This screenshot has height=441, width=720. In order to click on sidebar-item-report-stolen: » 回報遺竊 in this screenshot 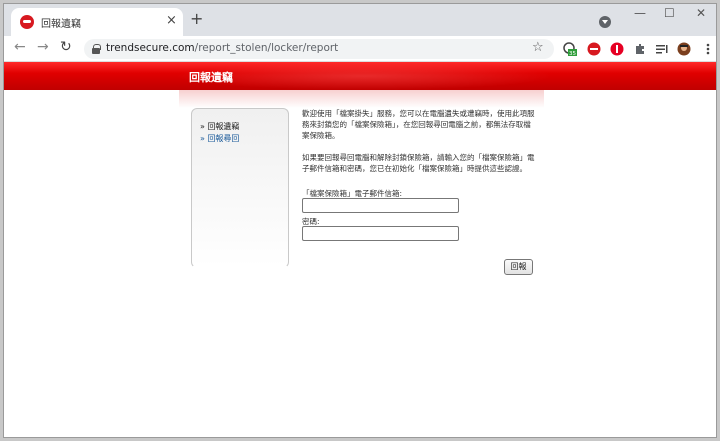, I will do `click(219, 126)`.